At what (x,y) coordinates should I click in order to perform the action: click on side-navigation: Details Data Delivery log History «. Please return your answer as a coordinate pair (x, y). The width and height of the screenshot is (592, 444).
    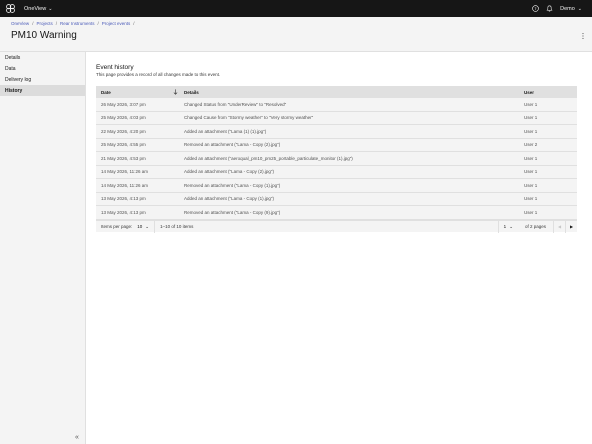
    Looking at the image, I should click on (43, 248).